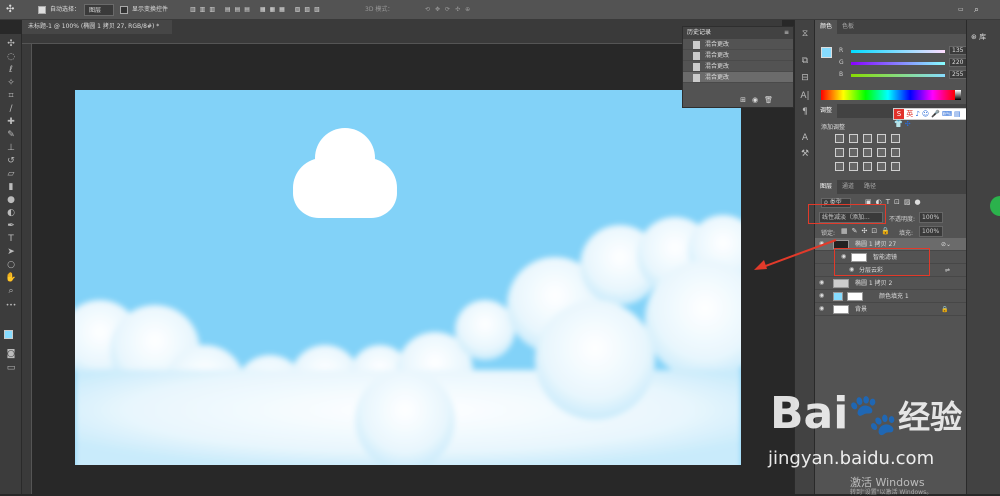 Image resolution: width=1000 pixels, height=496 pixels. Describe the element at coordinates (891, 296) in the screenshot. I see `layer-row: ◉ 颜色填充 1` at that location.